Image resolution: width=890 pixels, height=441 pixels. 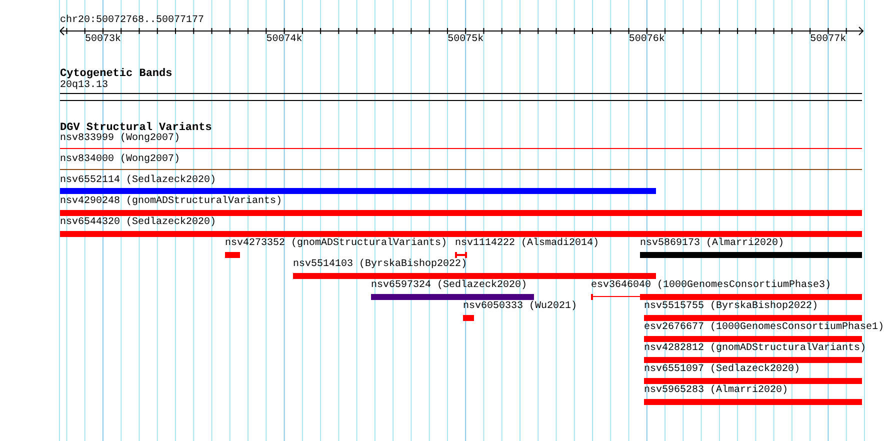 What do you see at coordinates (138, 181) in the screenshot?
I see `variant-label: nsv6552114 (Sedlazeck2020)` at bounding box center [138, 181].